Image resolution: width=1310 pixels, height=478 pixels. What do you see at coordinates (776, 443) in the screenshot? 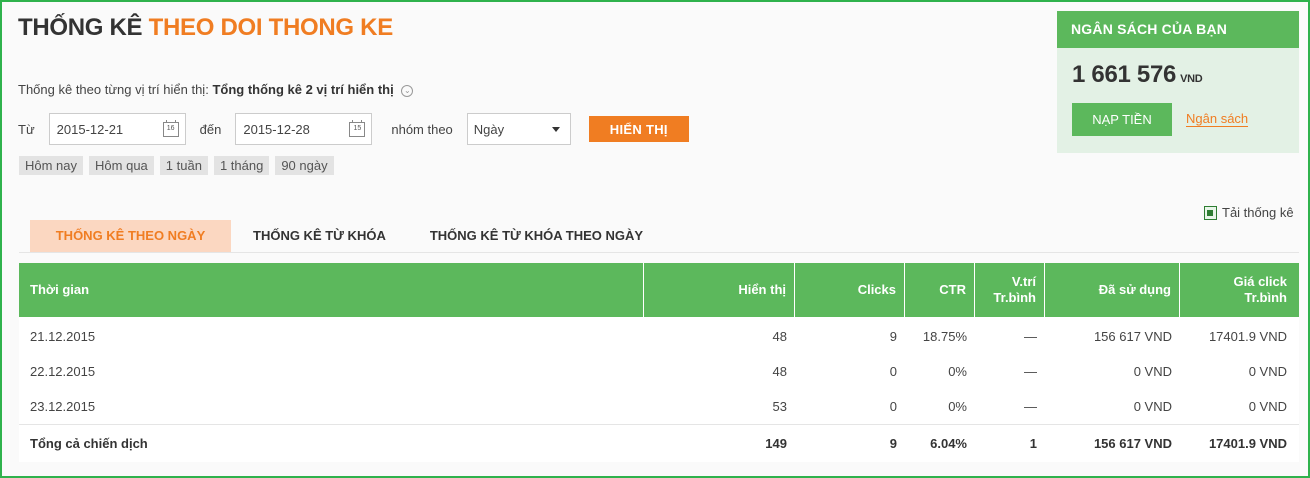
I see `cell-total-impressions: 149` at bounding box center [776, 443].